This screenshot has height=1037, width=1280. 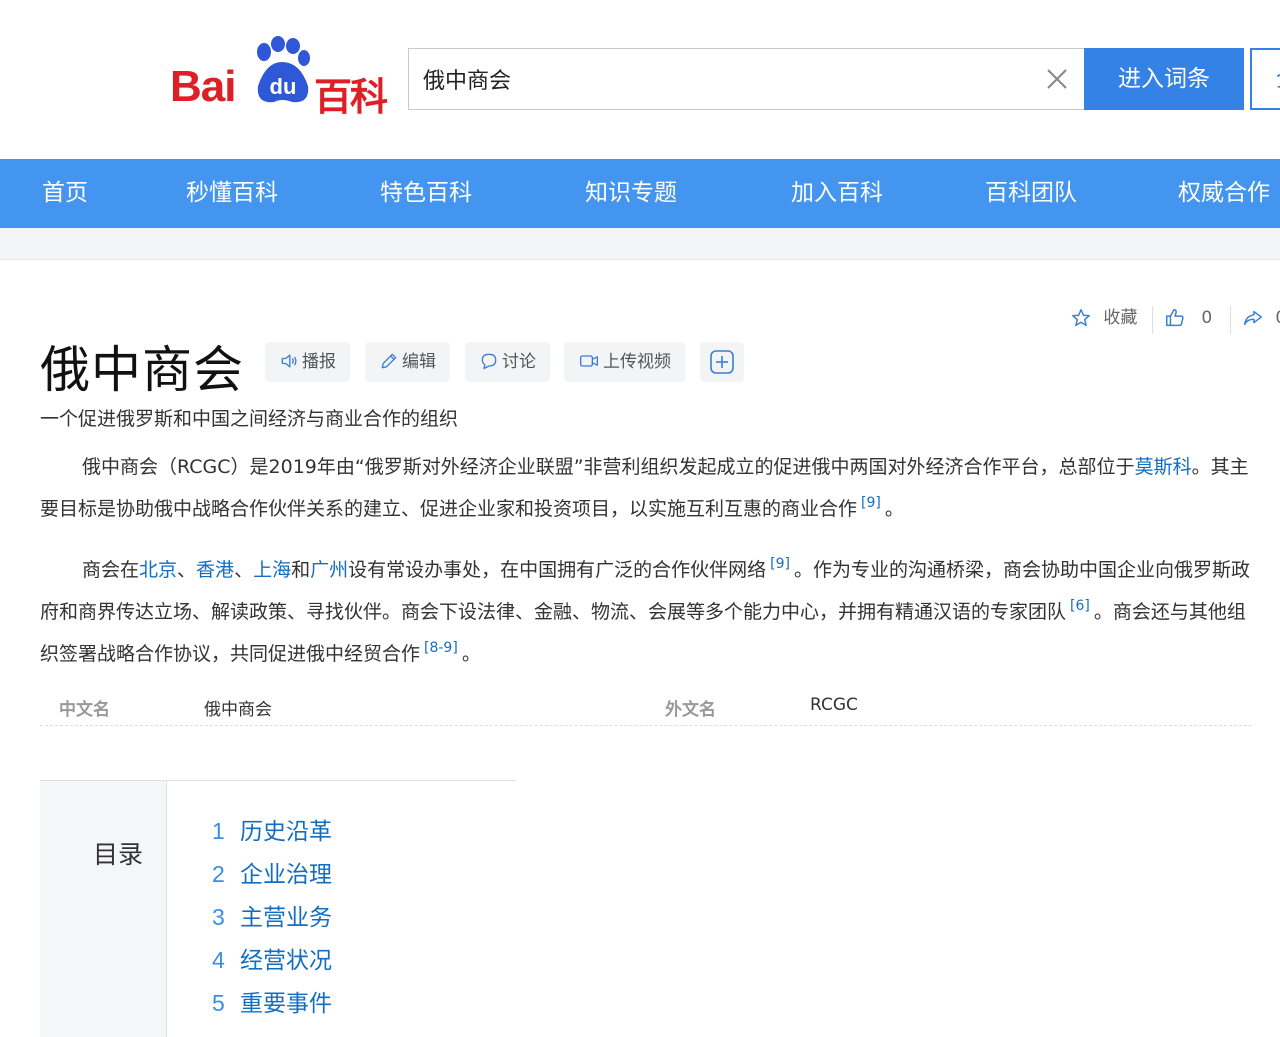 I want to click on nav-item-home: 首页, so click(x=65, y=193).